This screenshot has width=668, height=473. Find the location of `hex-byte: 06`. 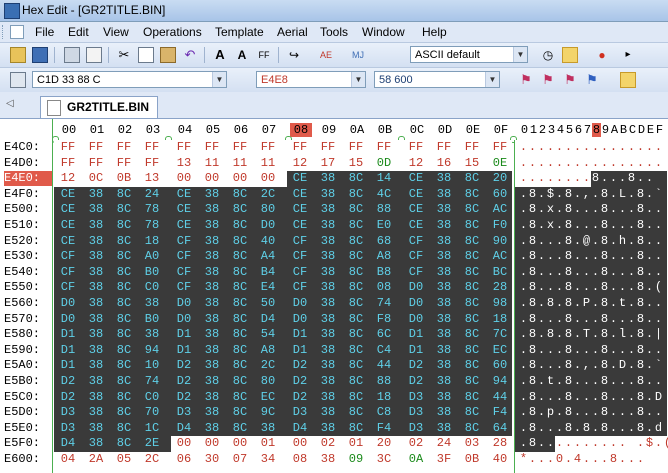

hex-byte: 06 is located at coordinates (184, 459).